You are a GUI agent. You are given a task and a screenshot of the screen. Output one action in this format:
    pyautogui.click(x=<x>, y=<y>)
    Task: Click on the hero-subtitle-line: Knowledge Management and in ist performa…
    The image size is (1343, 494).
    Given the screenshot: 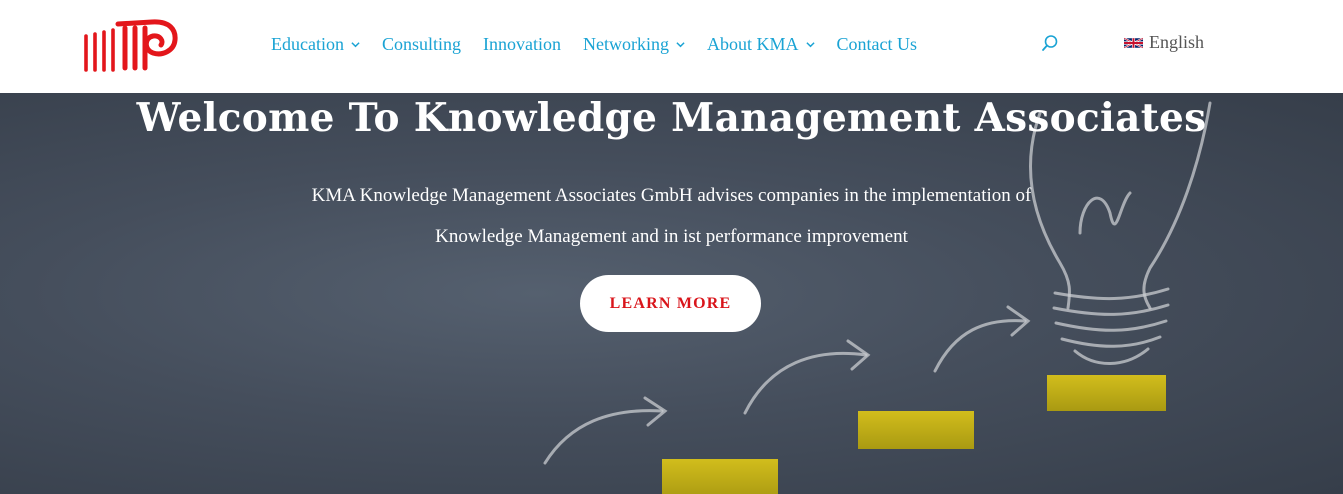 What is the action you would take?
    pyautogui.click(x=671, y=236)
    